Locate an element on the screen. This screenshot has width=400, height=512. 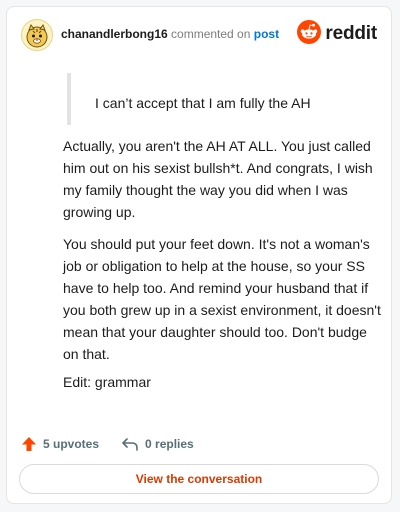
commented-on-text: commented on is located at coordinates (211, 34).